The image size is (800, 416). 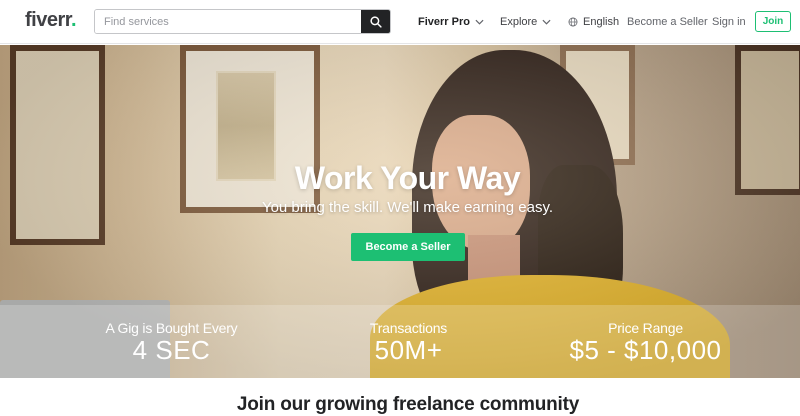 What do you see at coordinates (408, 404) in the screenshot?
I see `section-title: Join our growing freelance community` at bounding box center [408, 404].